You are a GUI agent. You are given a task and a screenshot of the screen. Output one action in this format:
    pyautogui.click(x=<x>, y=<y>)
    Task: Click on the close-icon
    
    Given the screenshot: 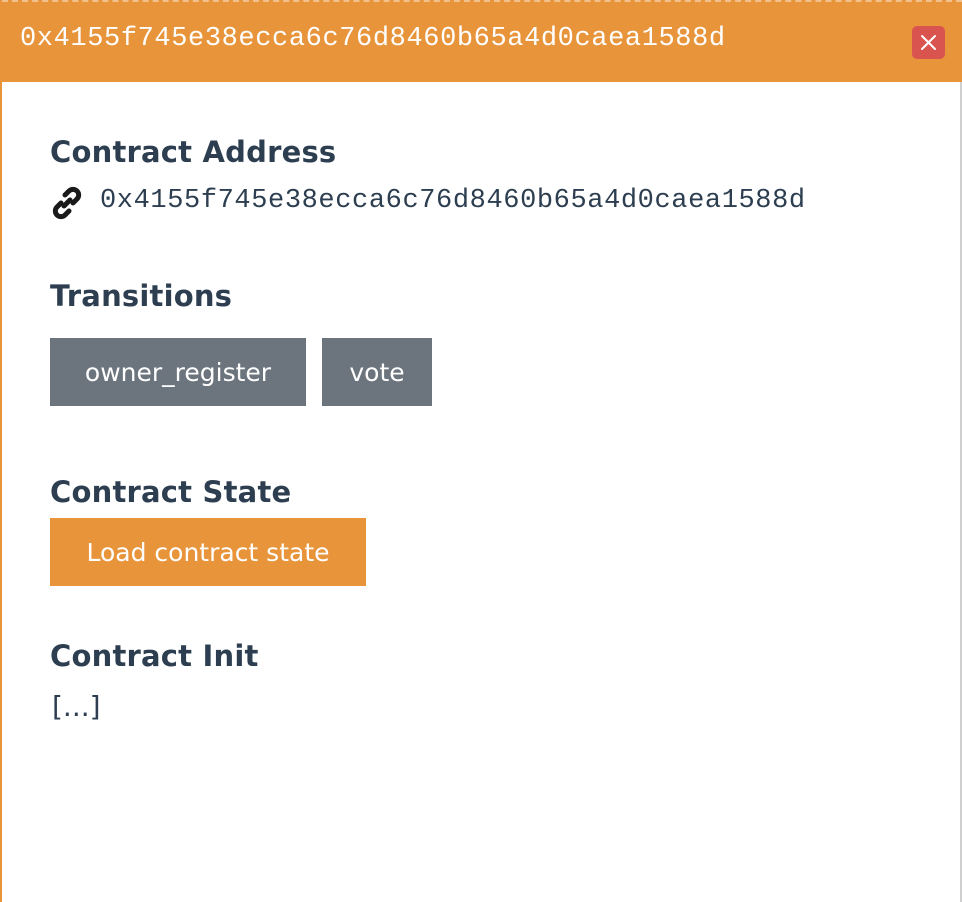 What is the action you would take?
    pyautogui.click(x=928, y=42)
    